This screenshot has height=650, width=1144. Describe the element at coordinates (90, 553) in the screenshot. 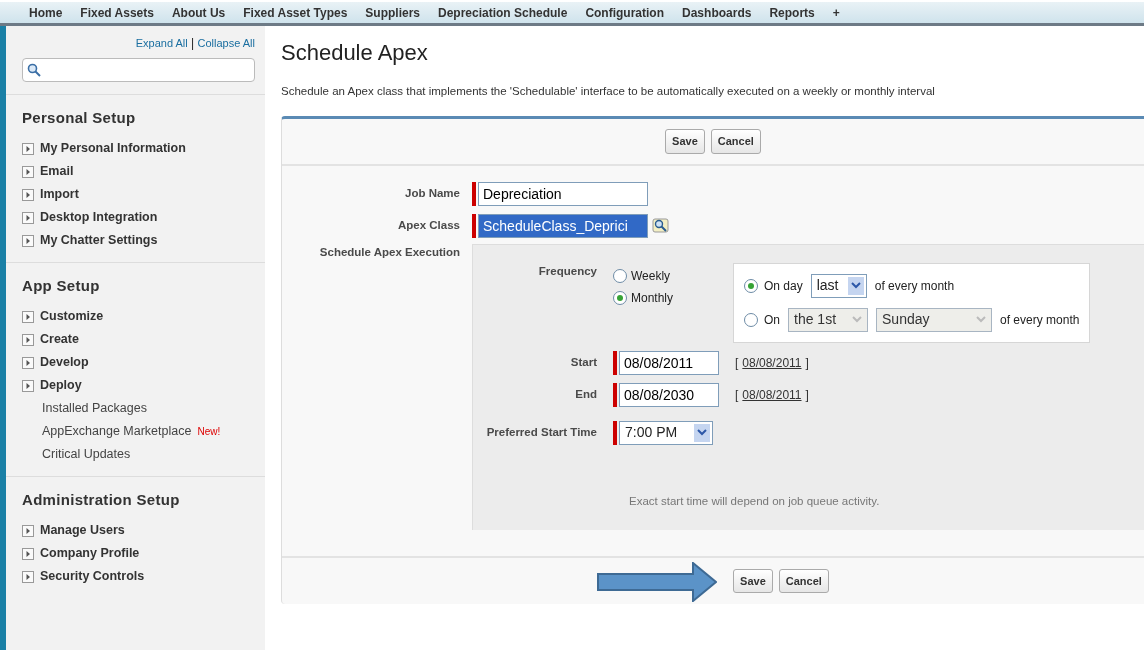

I see `sidebar-item: Company Profile` at that location.